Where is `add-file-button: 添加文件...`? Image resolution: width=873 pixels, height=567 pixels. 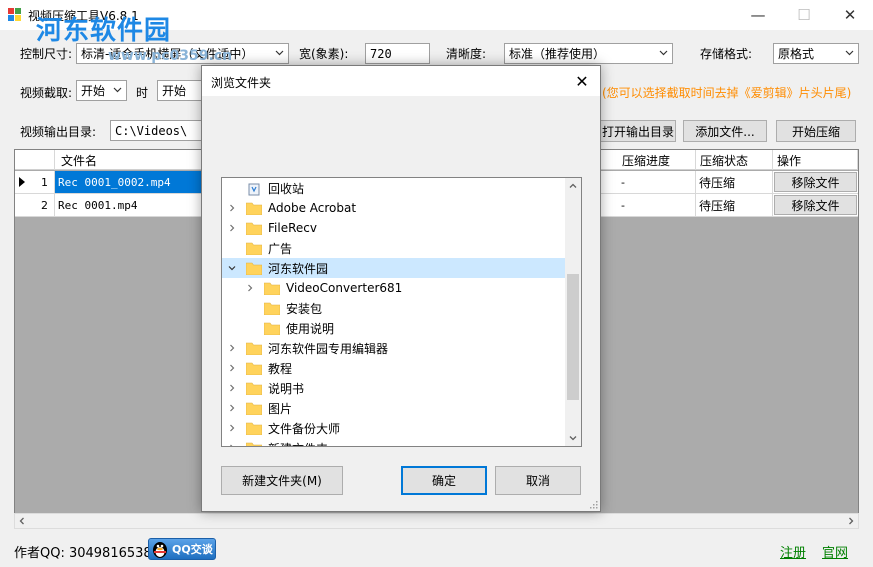
add-file-button: 添加文件... is located at coordinates (725, 131).